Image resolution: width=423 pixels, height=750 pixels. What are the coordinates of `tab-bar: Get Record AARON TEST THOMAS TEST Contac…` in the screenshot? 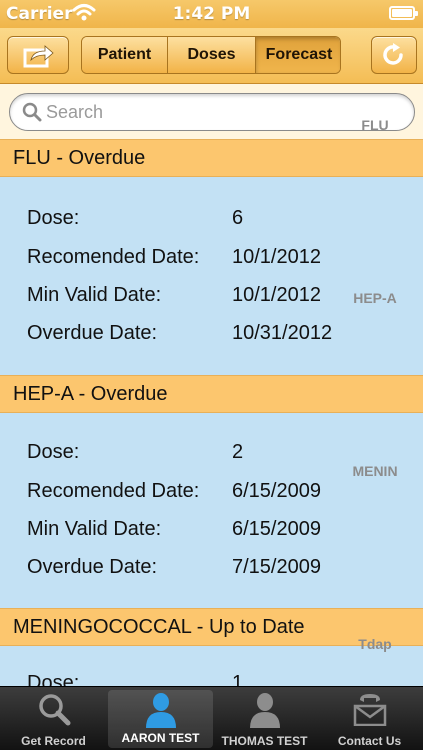 It's located at (211, 718).